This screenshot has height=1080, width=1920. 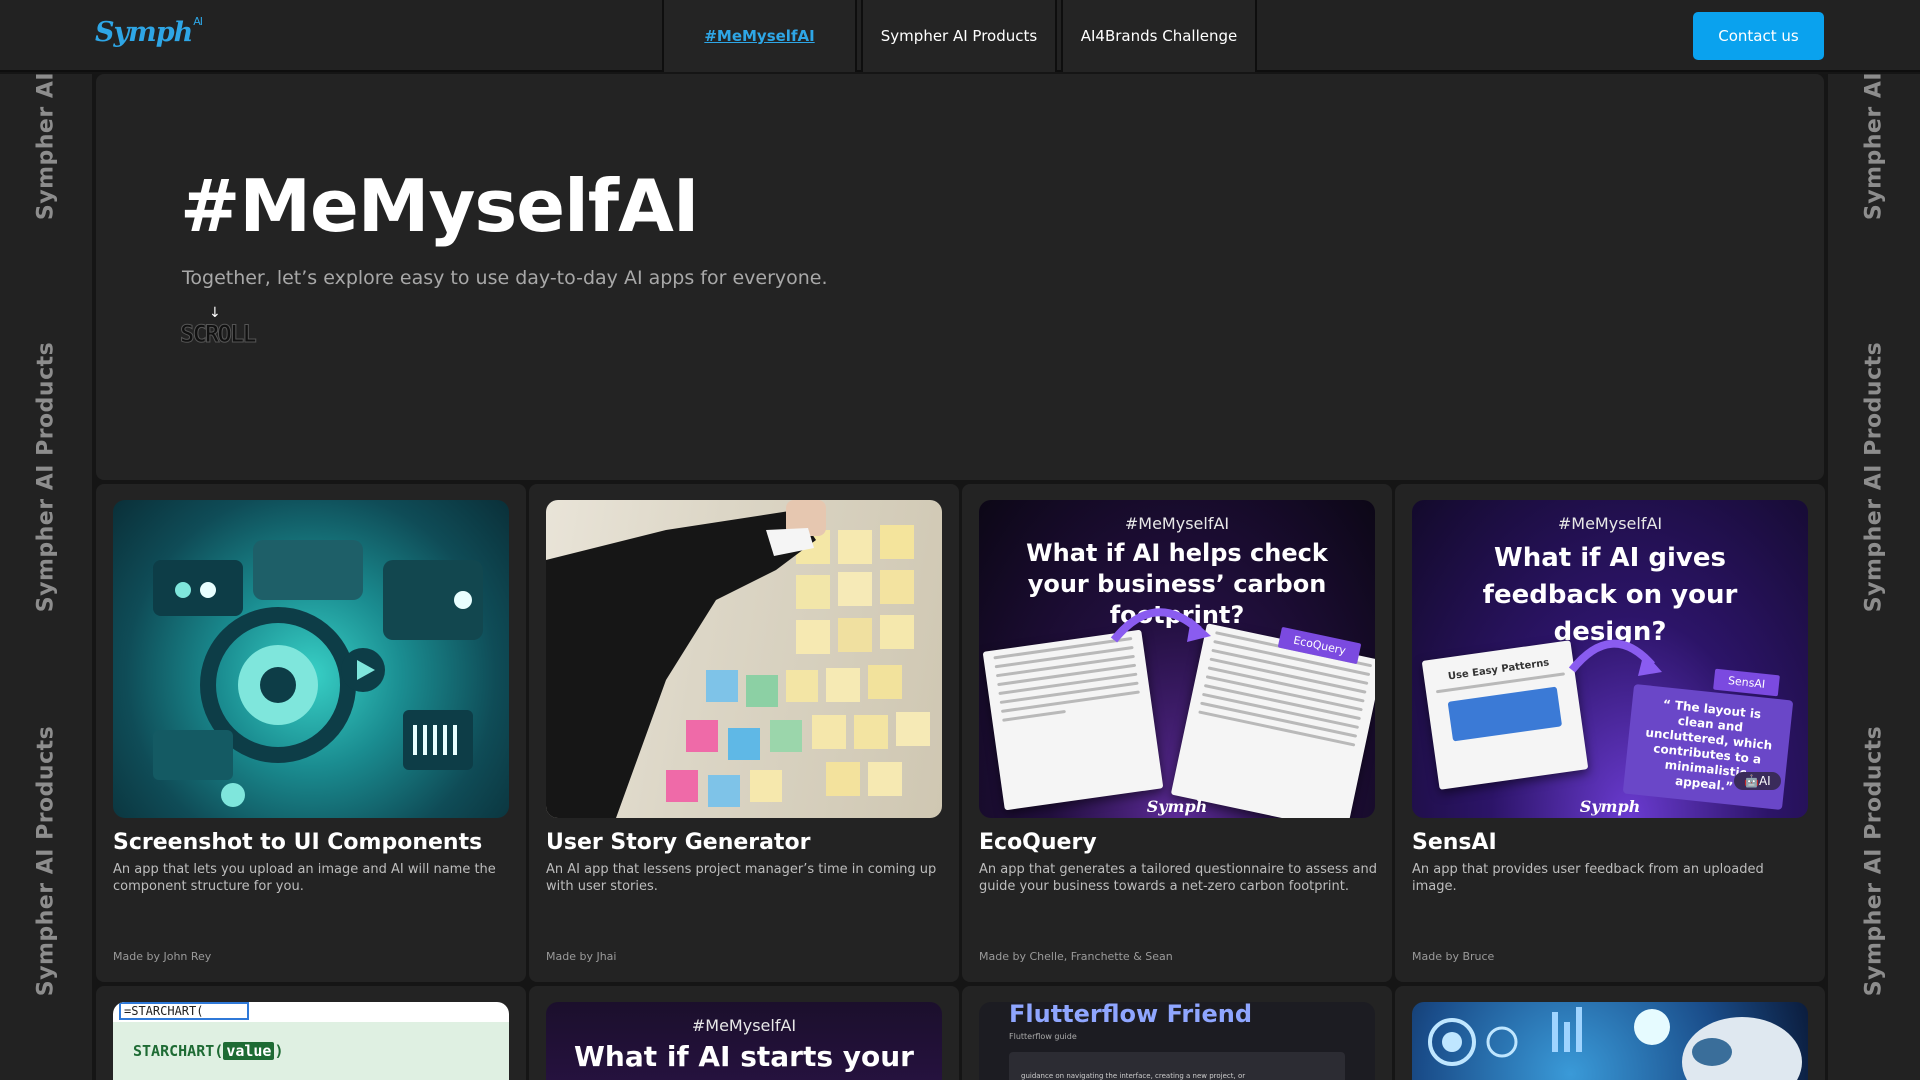 What do you see at coordinates (1453, 956) in the screenshot?
I see `card-author: Made by Bruce` at bounding box center [1453, 956].